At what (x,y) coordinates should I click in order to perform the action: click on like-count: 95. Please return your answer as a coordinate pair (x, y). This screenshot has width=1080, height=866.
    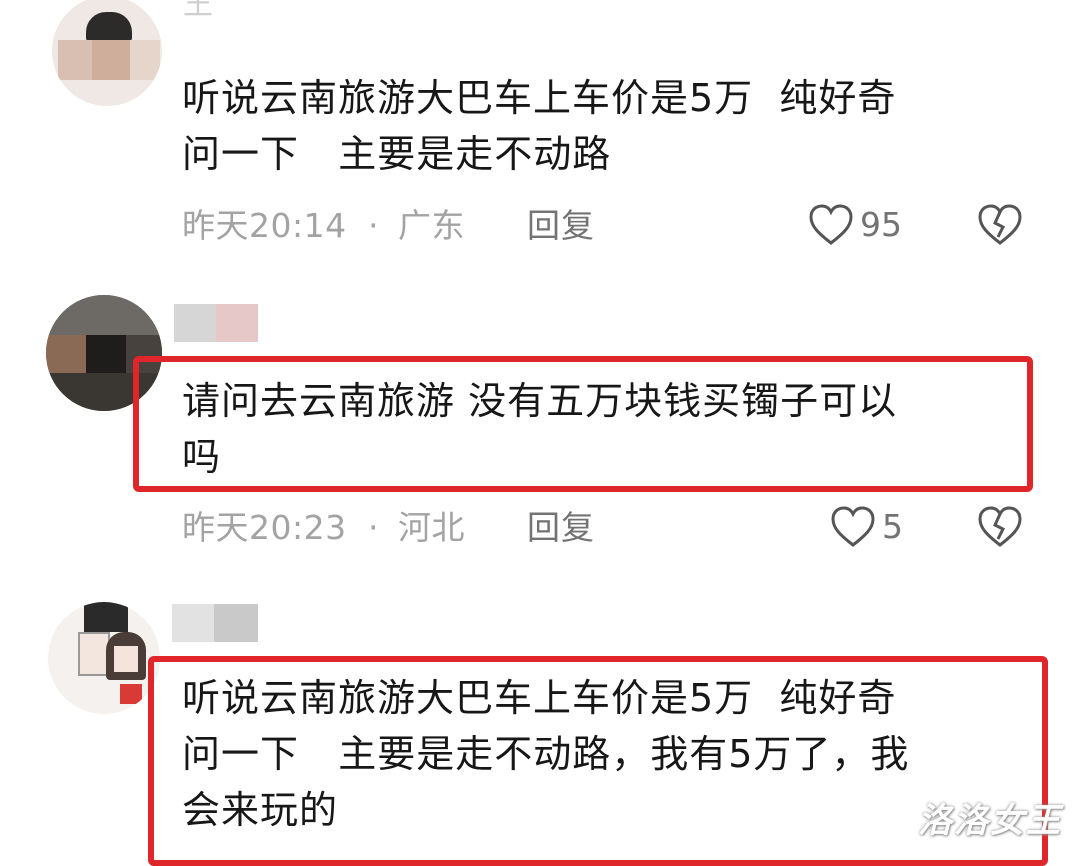
    Looking at the image, I should click on (881, 224).